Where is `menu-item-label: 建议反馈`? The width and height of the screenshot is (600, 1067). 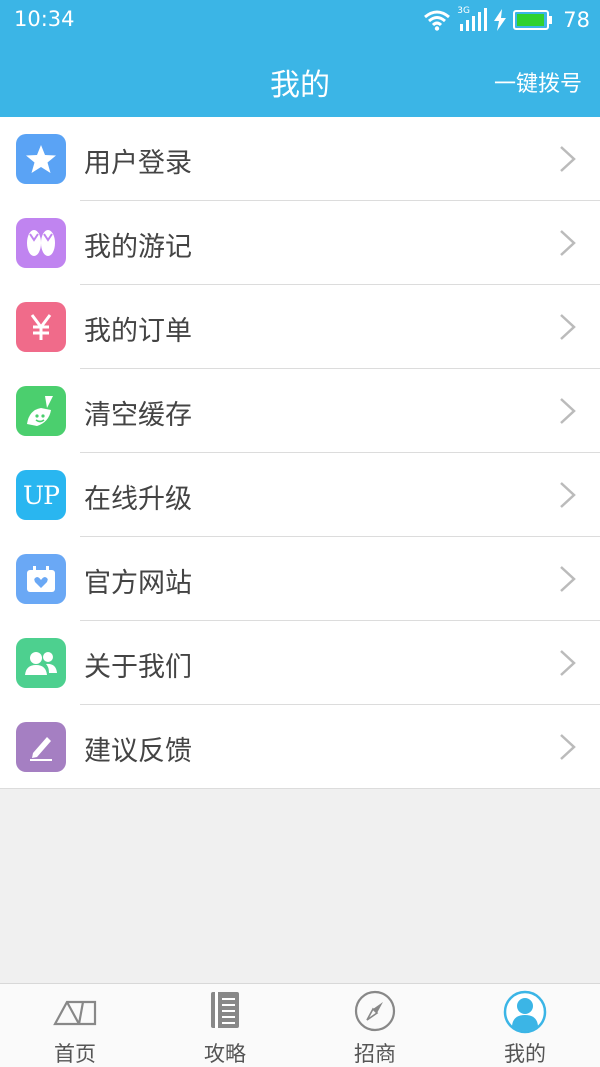 menu-item-label: 建议反馈 is located at coordinates (138, 751).